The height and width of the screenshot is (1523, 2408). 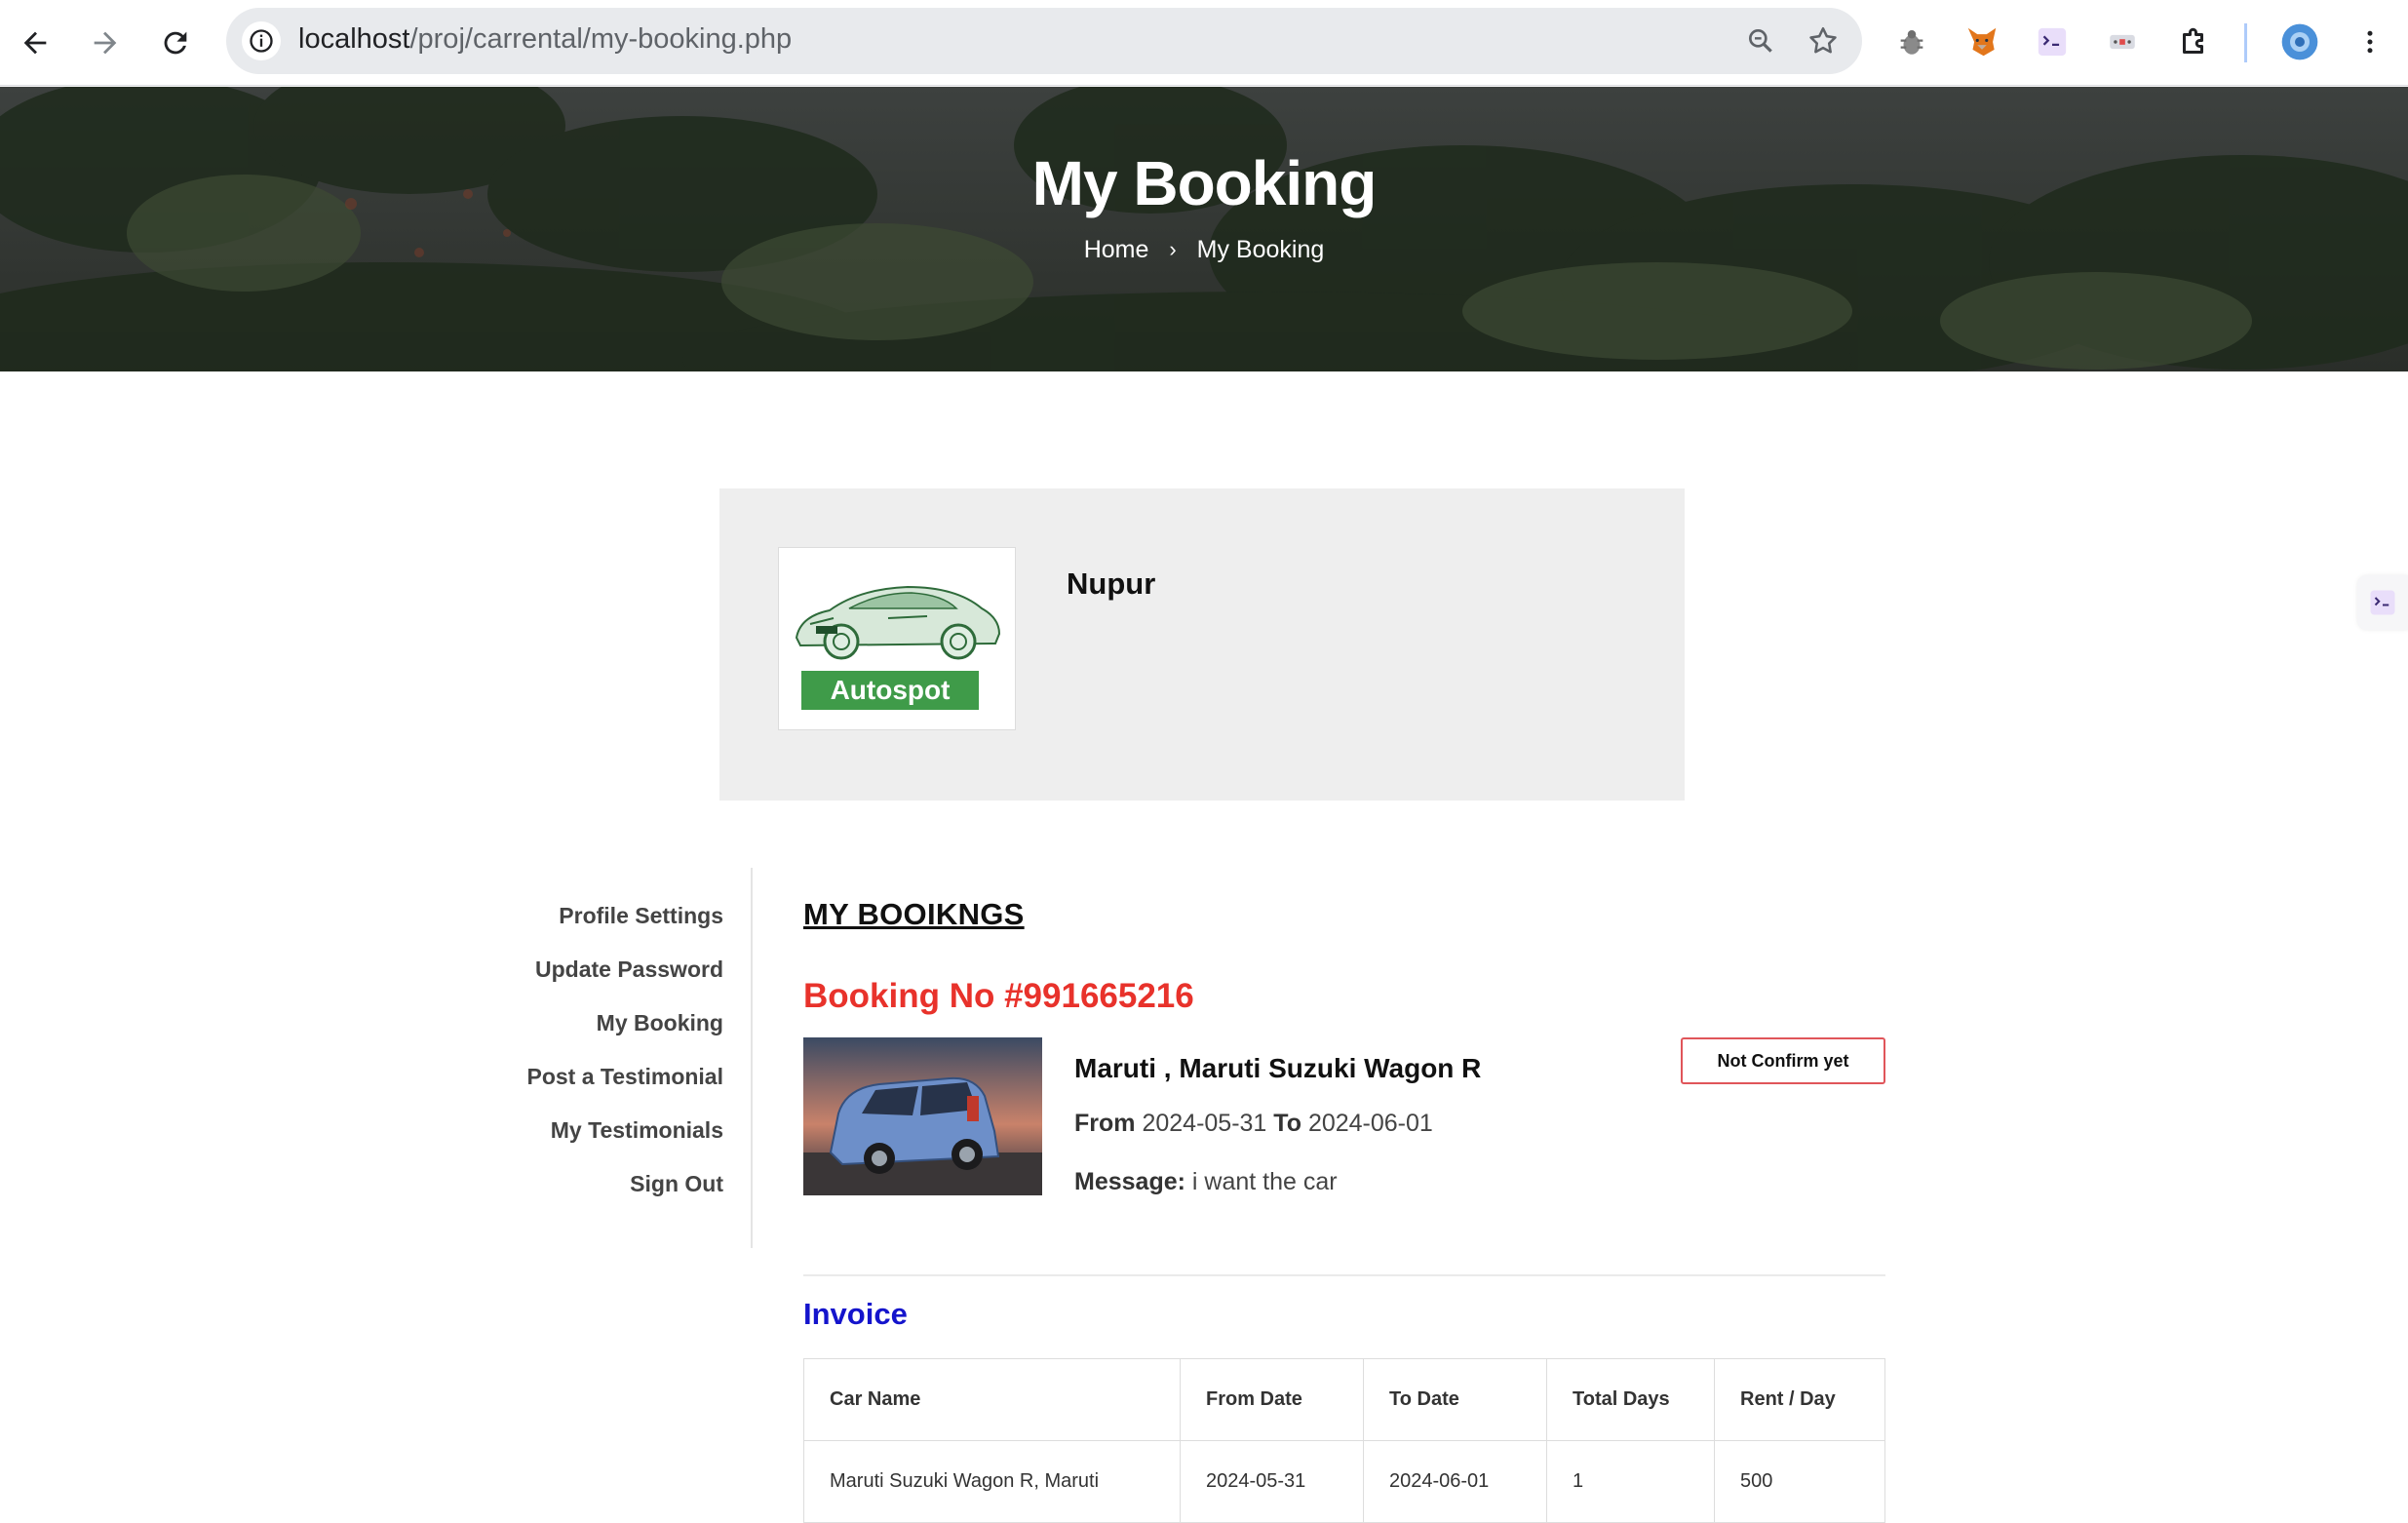 I want to click on sidebar-item-post-testimonial: Post a Testimonial, so click(x=624, y=1077).